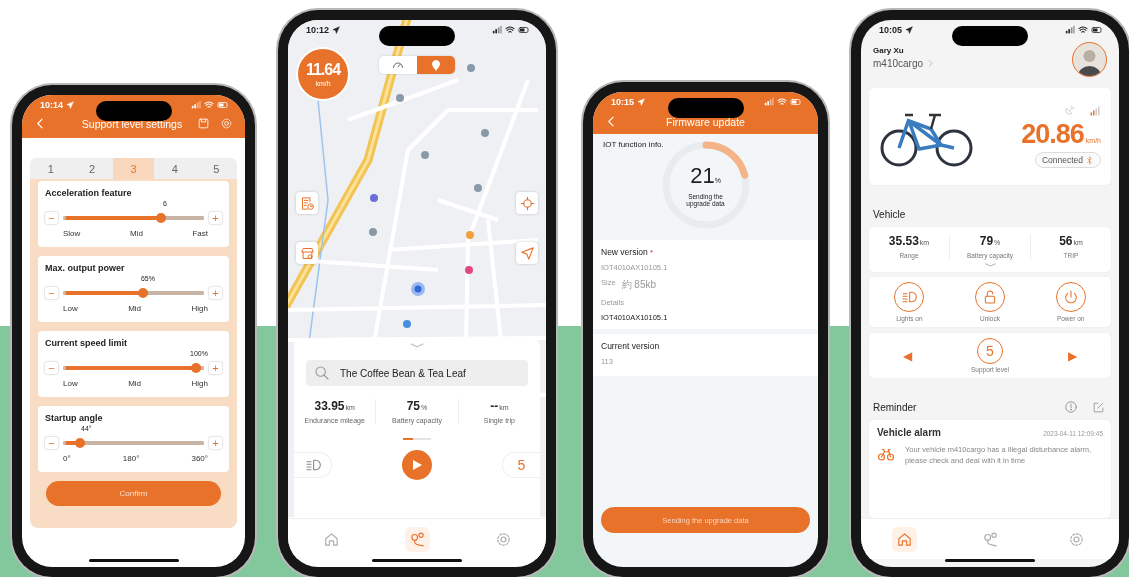 Image resolution: width=1129 pixels, height=577 pixels. What do you see at coordinates (199, 458) in the screenshot?
I see `scale-label: 360°` at bounding box center [199, 458].